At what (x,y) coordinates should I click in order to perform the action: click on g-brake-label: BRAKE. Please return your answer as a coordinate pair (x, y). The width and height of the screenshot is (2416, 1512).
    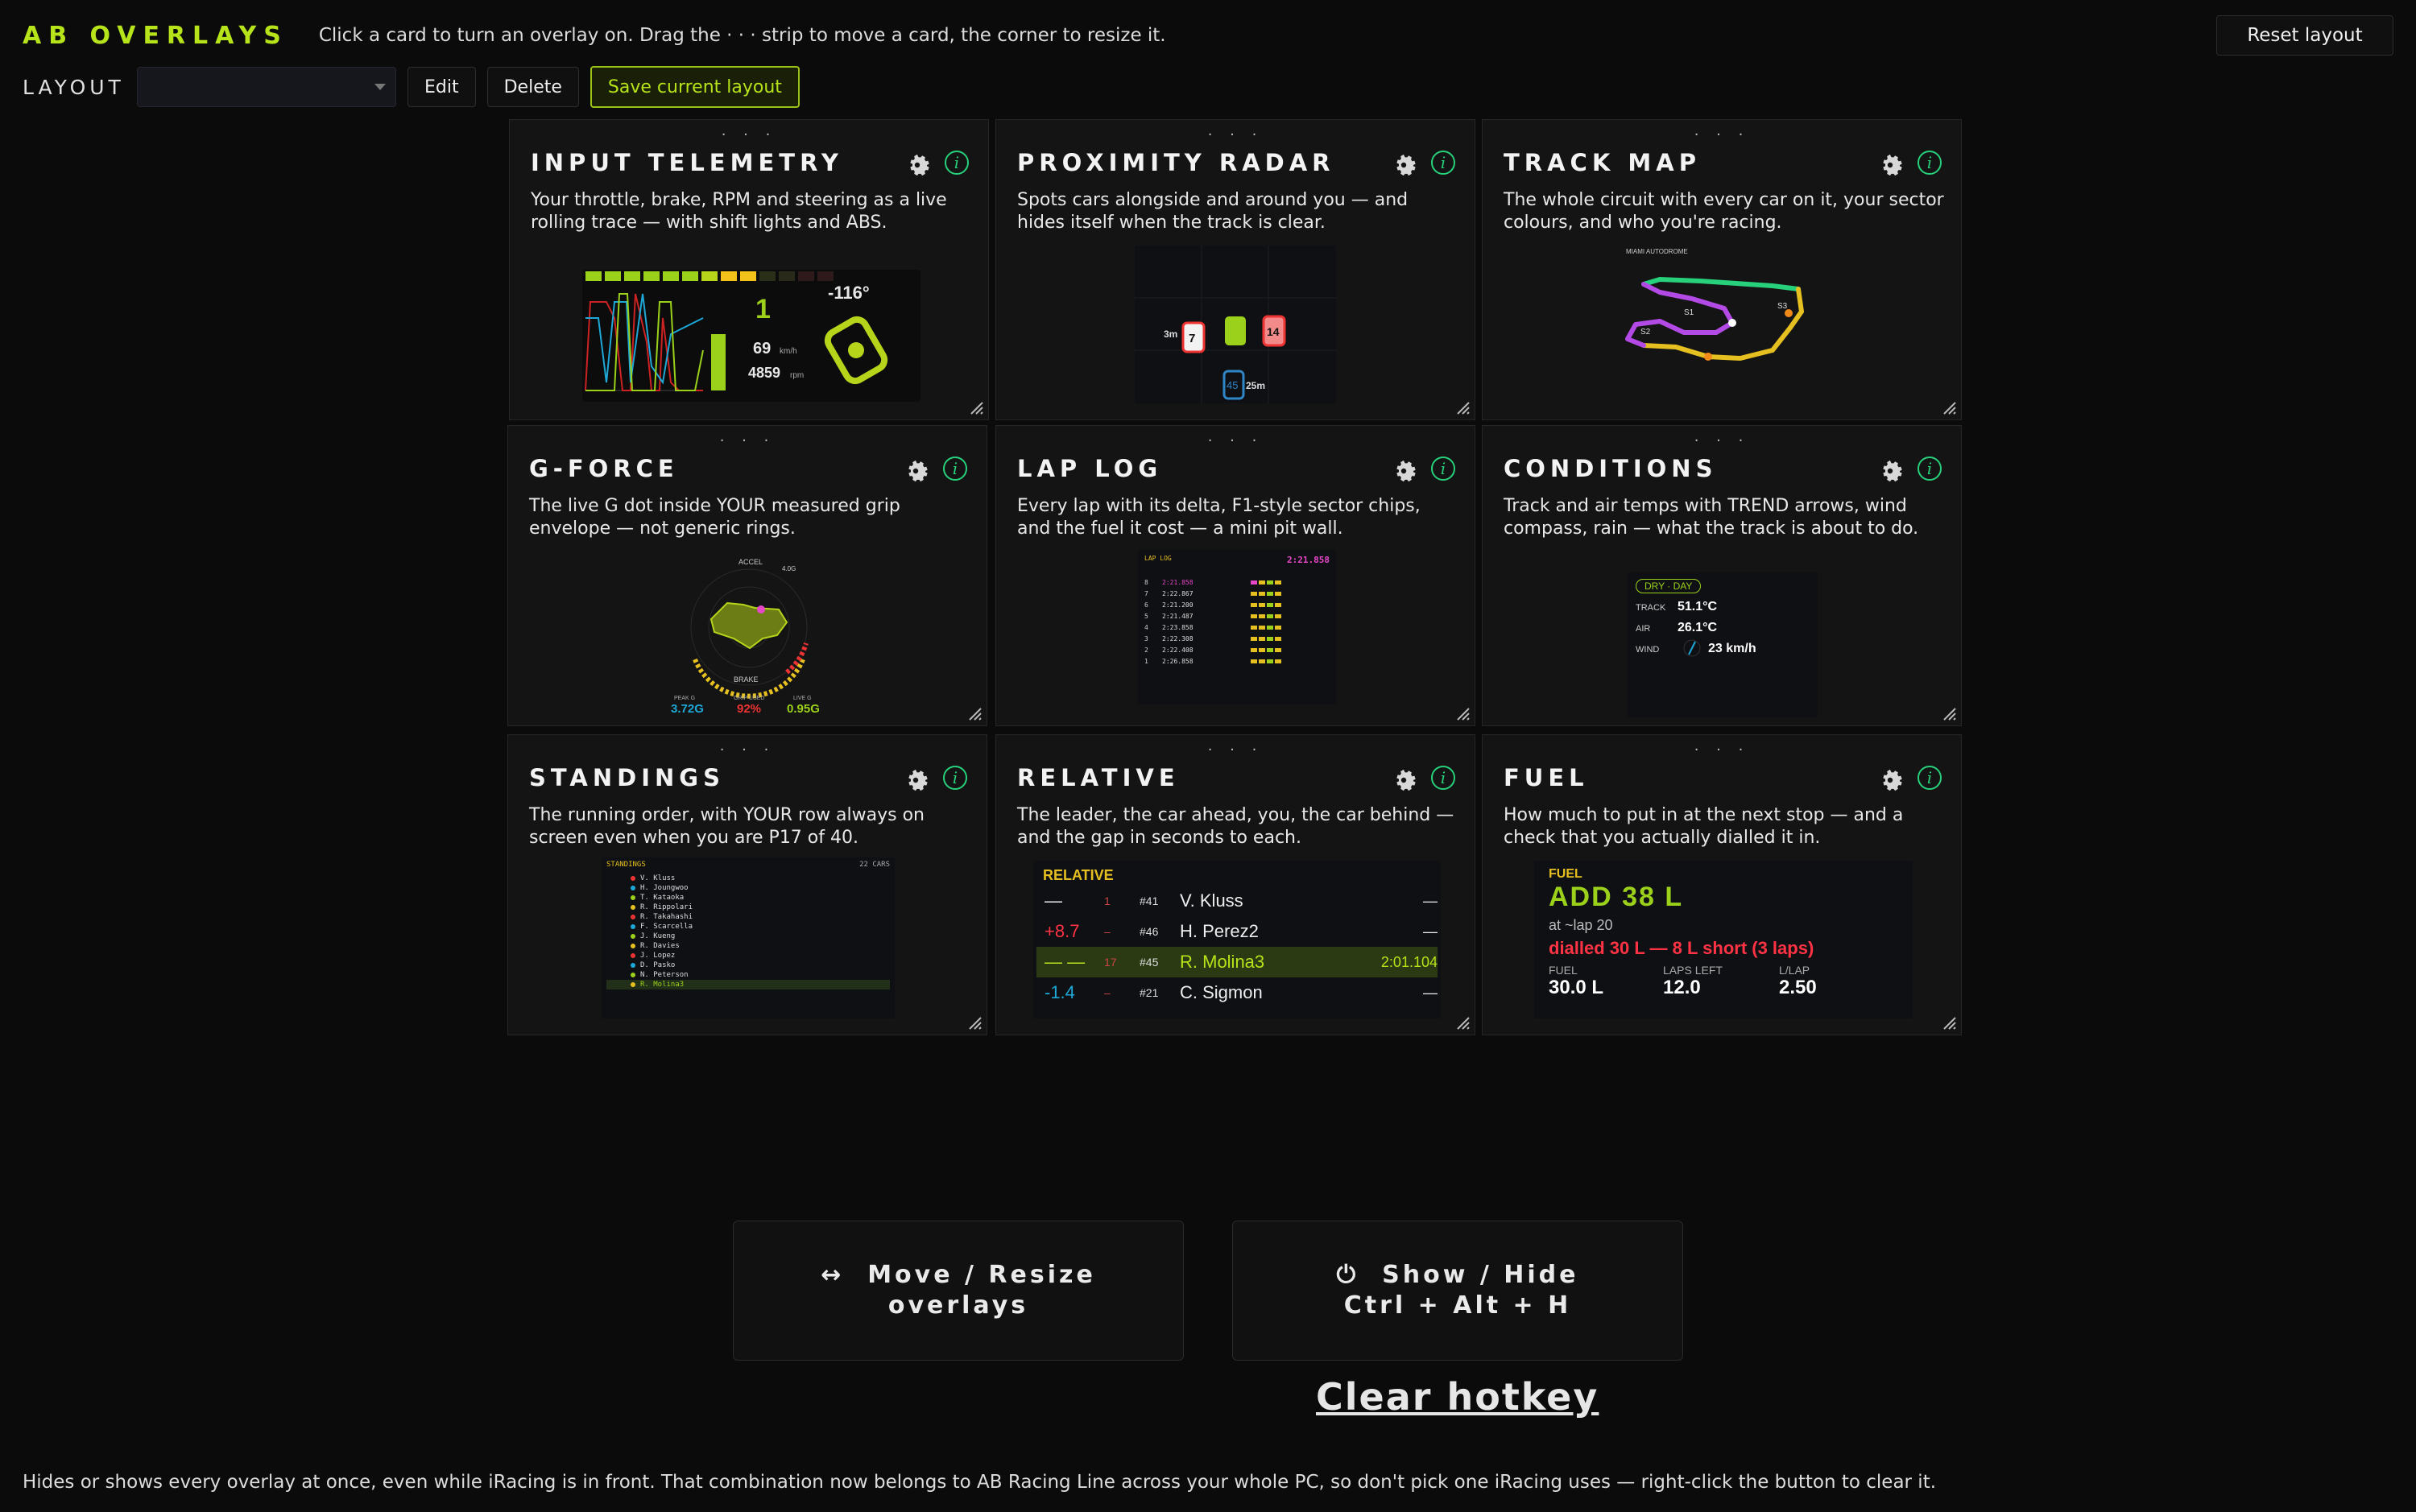
    Looking at the image, I should click on (747, 679).